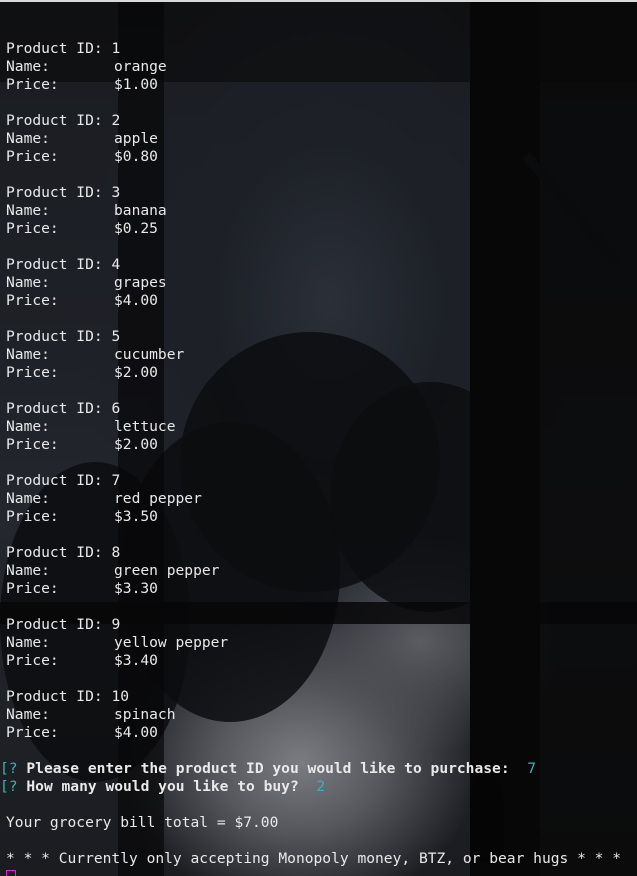 This screenshot has height=876, width=637. Describe the element at coordinates (313, 697) in the screenshot. I see `product-id-line: Product ID: 10` at that location.